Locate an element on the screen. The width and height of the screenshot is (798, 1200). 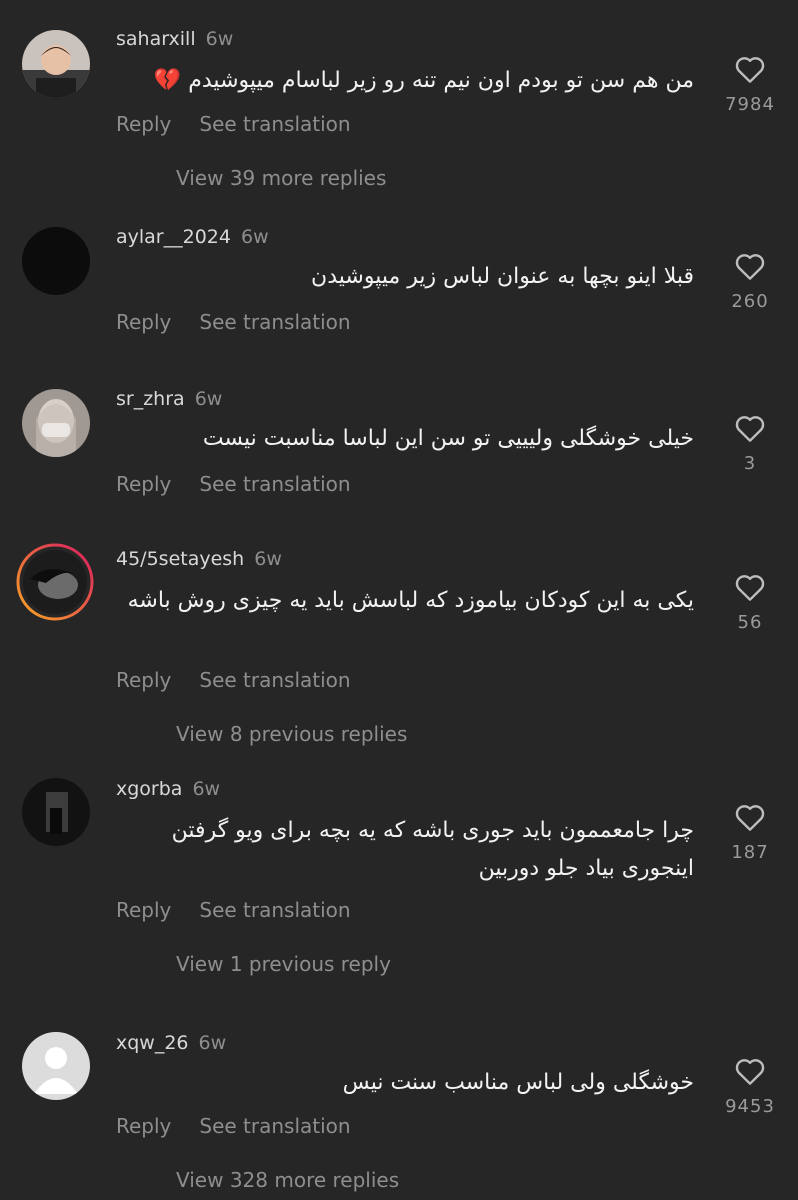
username: aylar__2024 is located at coordinates (173, 237).